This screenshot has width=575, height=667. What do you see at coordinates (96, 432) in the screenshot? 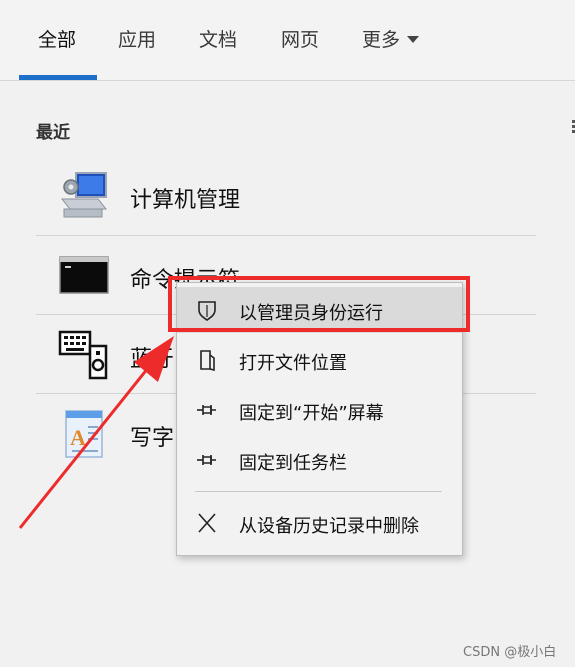
I see `annotation-arrow` at bounding box center [96, 432].